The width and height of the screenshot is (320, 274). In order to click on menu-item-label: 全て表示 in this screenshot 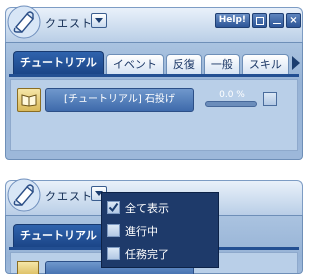, I will do `click(147, 208)`.